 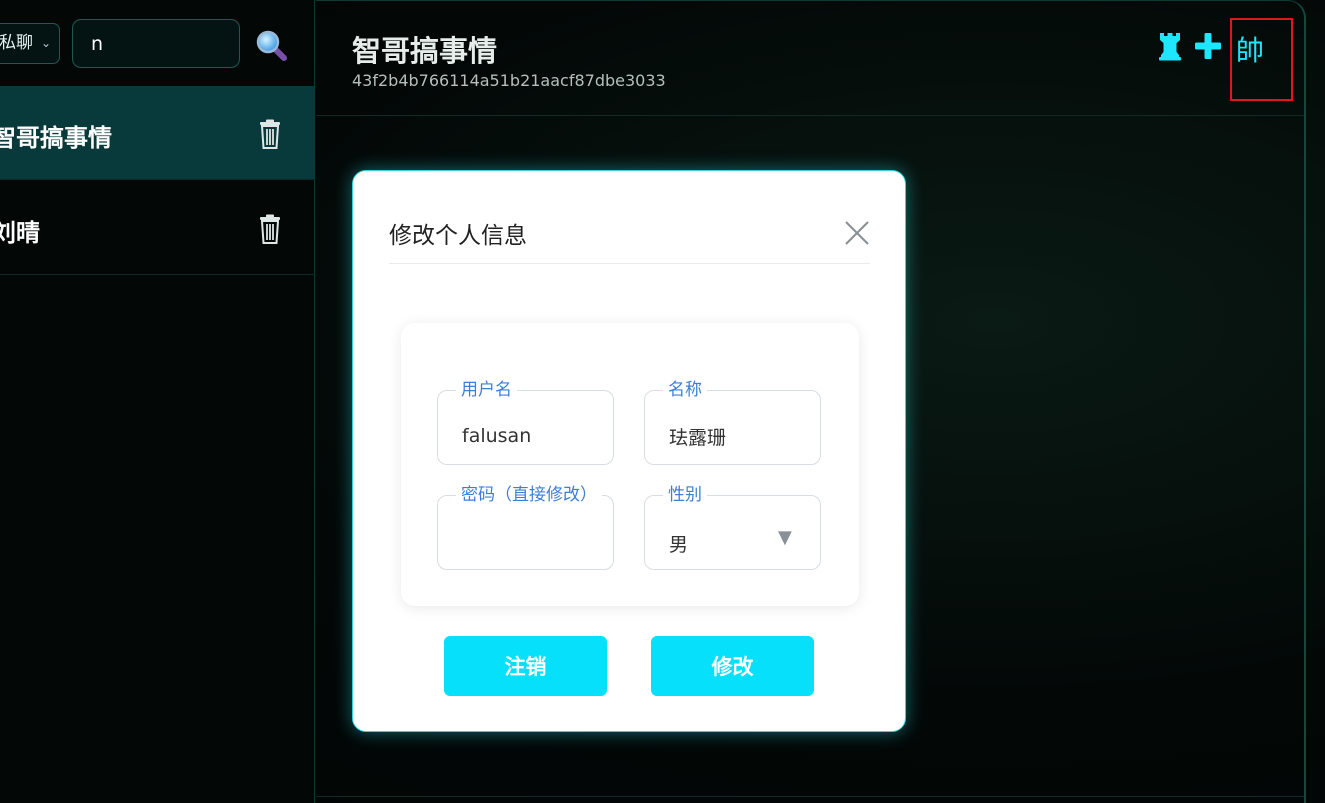 I want to click on submit-button: 修改, so click(x=732, y=666).